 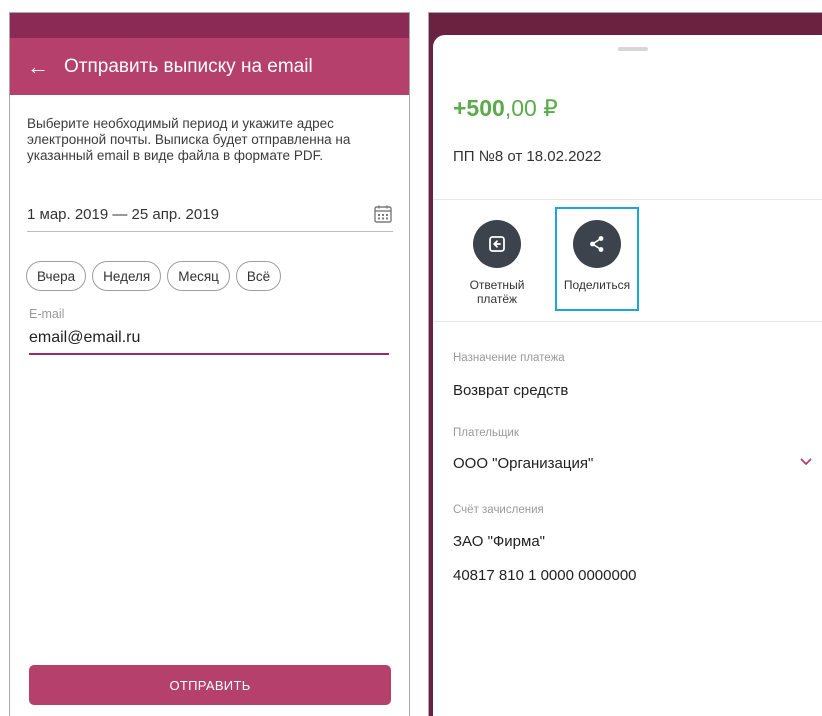 What do you see at coordinates (633, 49) in the screenshot?
I see `sheet-handle` at bounding box center [633, 49].